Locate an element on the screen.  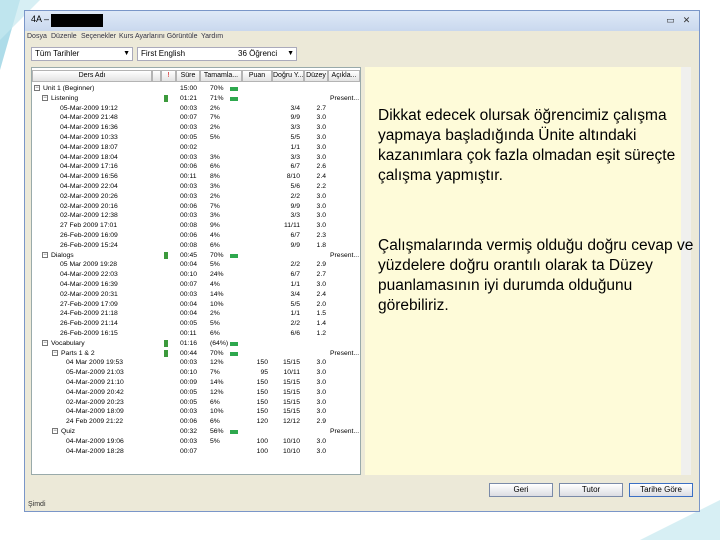
table-row: 26-Feb-2009 16:09 00:06 4% 6/7 2.3 is located at coordinates (196, 236).